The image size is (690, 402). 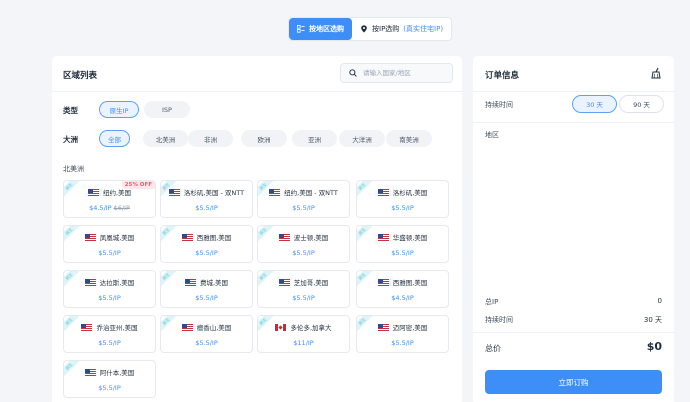 I want to click on region-card-label: 迈阿密,美国, so click(x=410, y=328).